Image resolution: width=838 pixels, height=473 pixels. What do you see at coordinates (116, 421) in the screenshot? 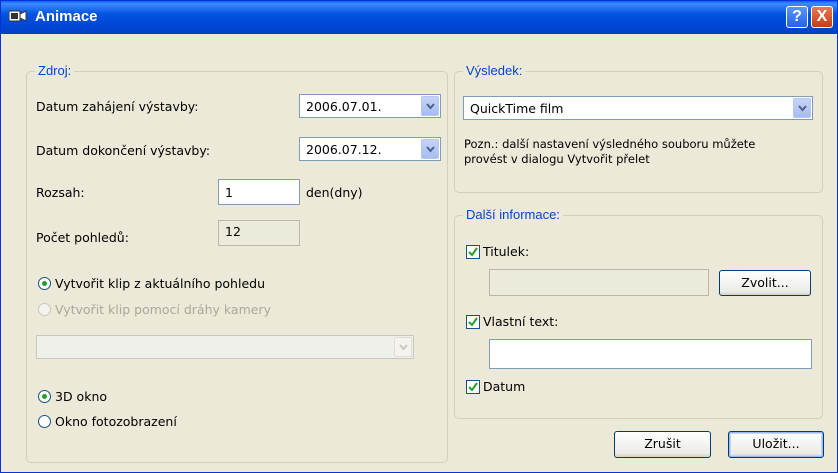
I see `radio-photo-window-label: Okno fotozobrazení` at bounding box center [116, 421].